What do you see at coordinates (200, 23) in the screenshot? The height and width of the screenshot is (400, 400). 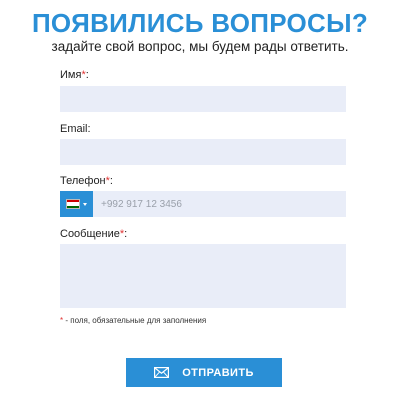 I see `page-title: ПОЯВИЛИСЬ ВОПРОСЫ?` at bounding box center [200, 23].